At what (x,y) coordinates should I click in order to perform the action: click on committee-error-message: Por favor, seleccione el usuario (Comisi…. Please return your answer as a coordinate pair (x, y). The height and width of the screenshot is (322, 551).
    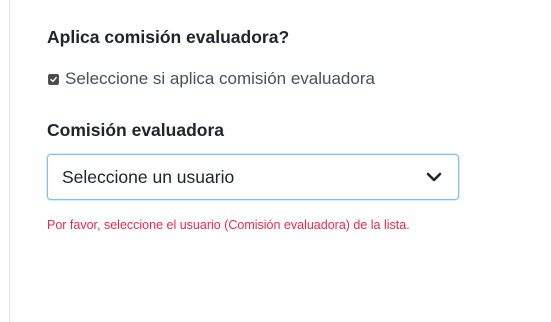
    Looking at the image, I should click on (228, 225).